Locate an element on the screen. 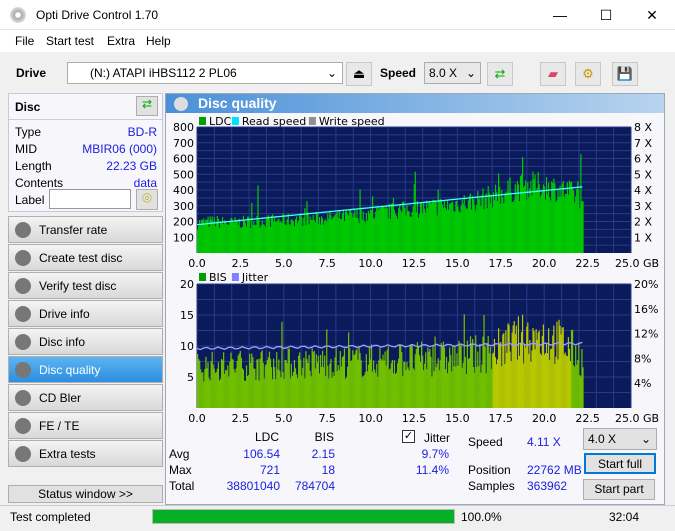 The width and height of the screenshot is (675, 531). x-tick-label: 7.5 is located at coordinates (327, 418).